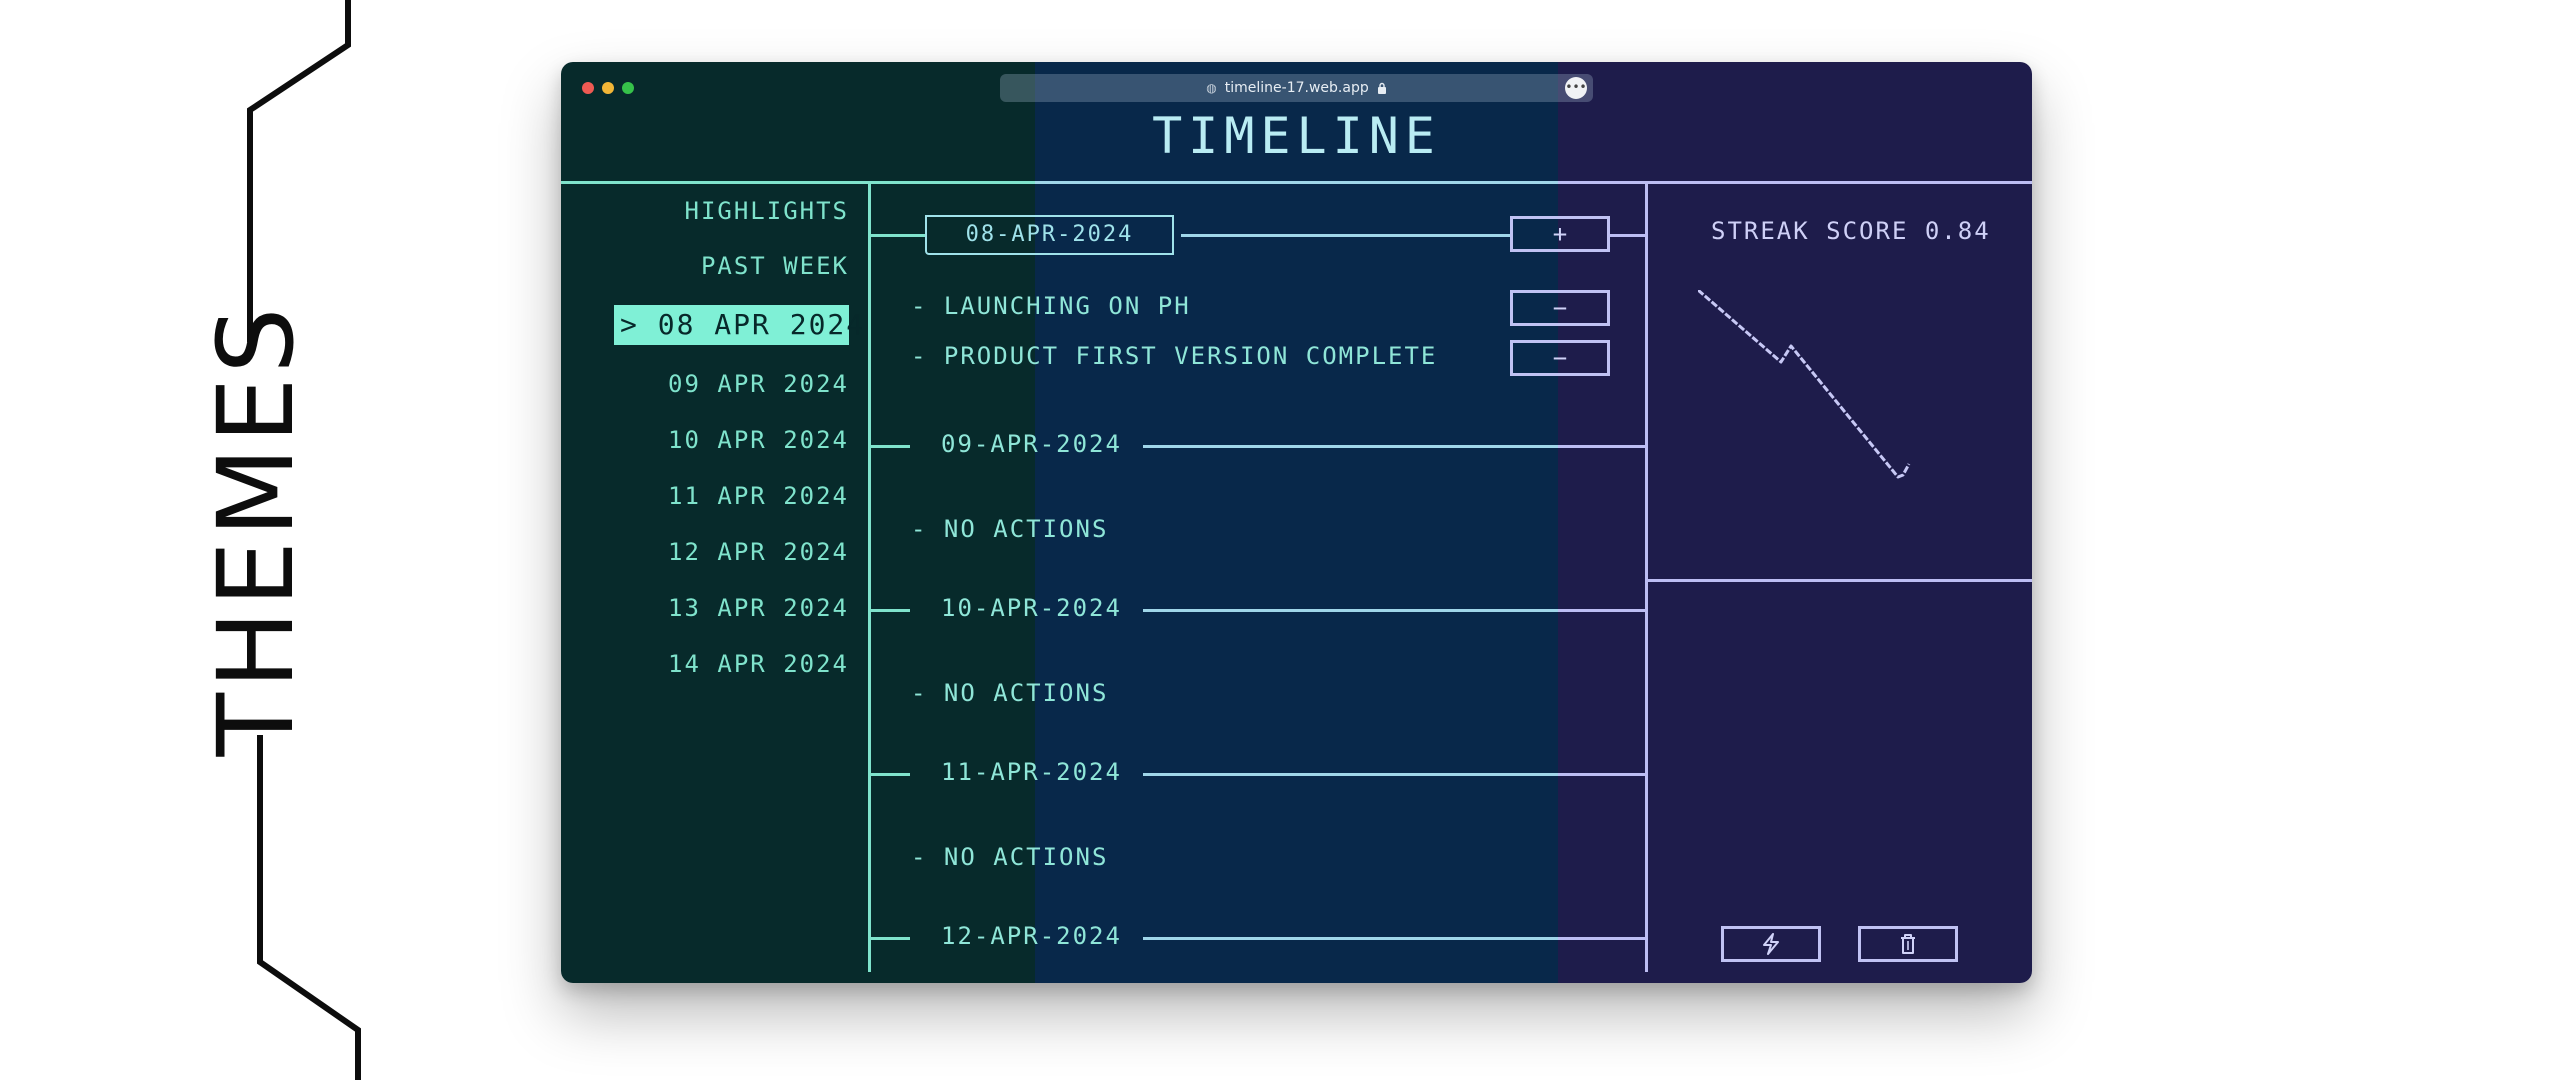  Describe the element at coordinates (1804, 384) in the screenshot. I see `streak-sparkline` at that location.